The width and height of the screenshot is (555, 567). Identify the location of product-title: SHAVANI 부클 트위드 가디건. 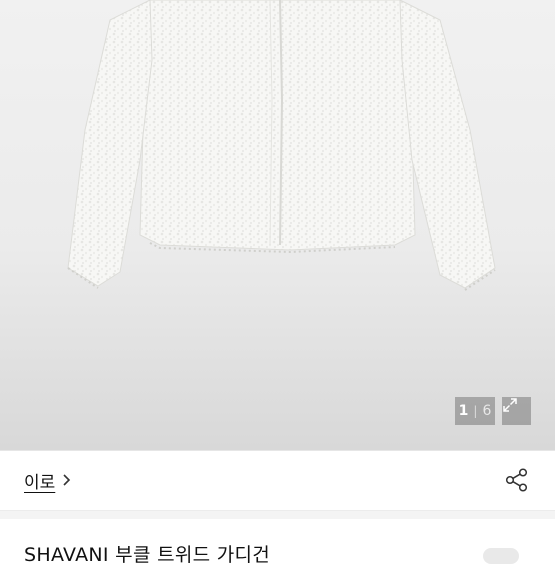
(147, 555).